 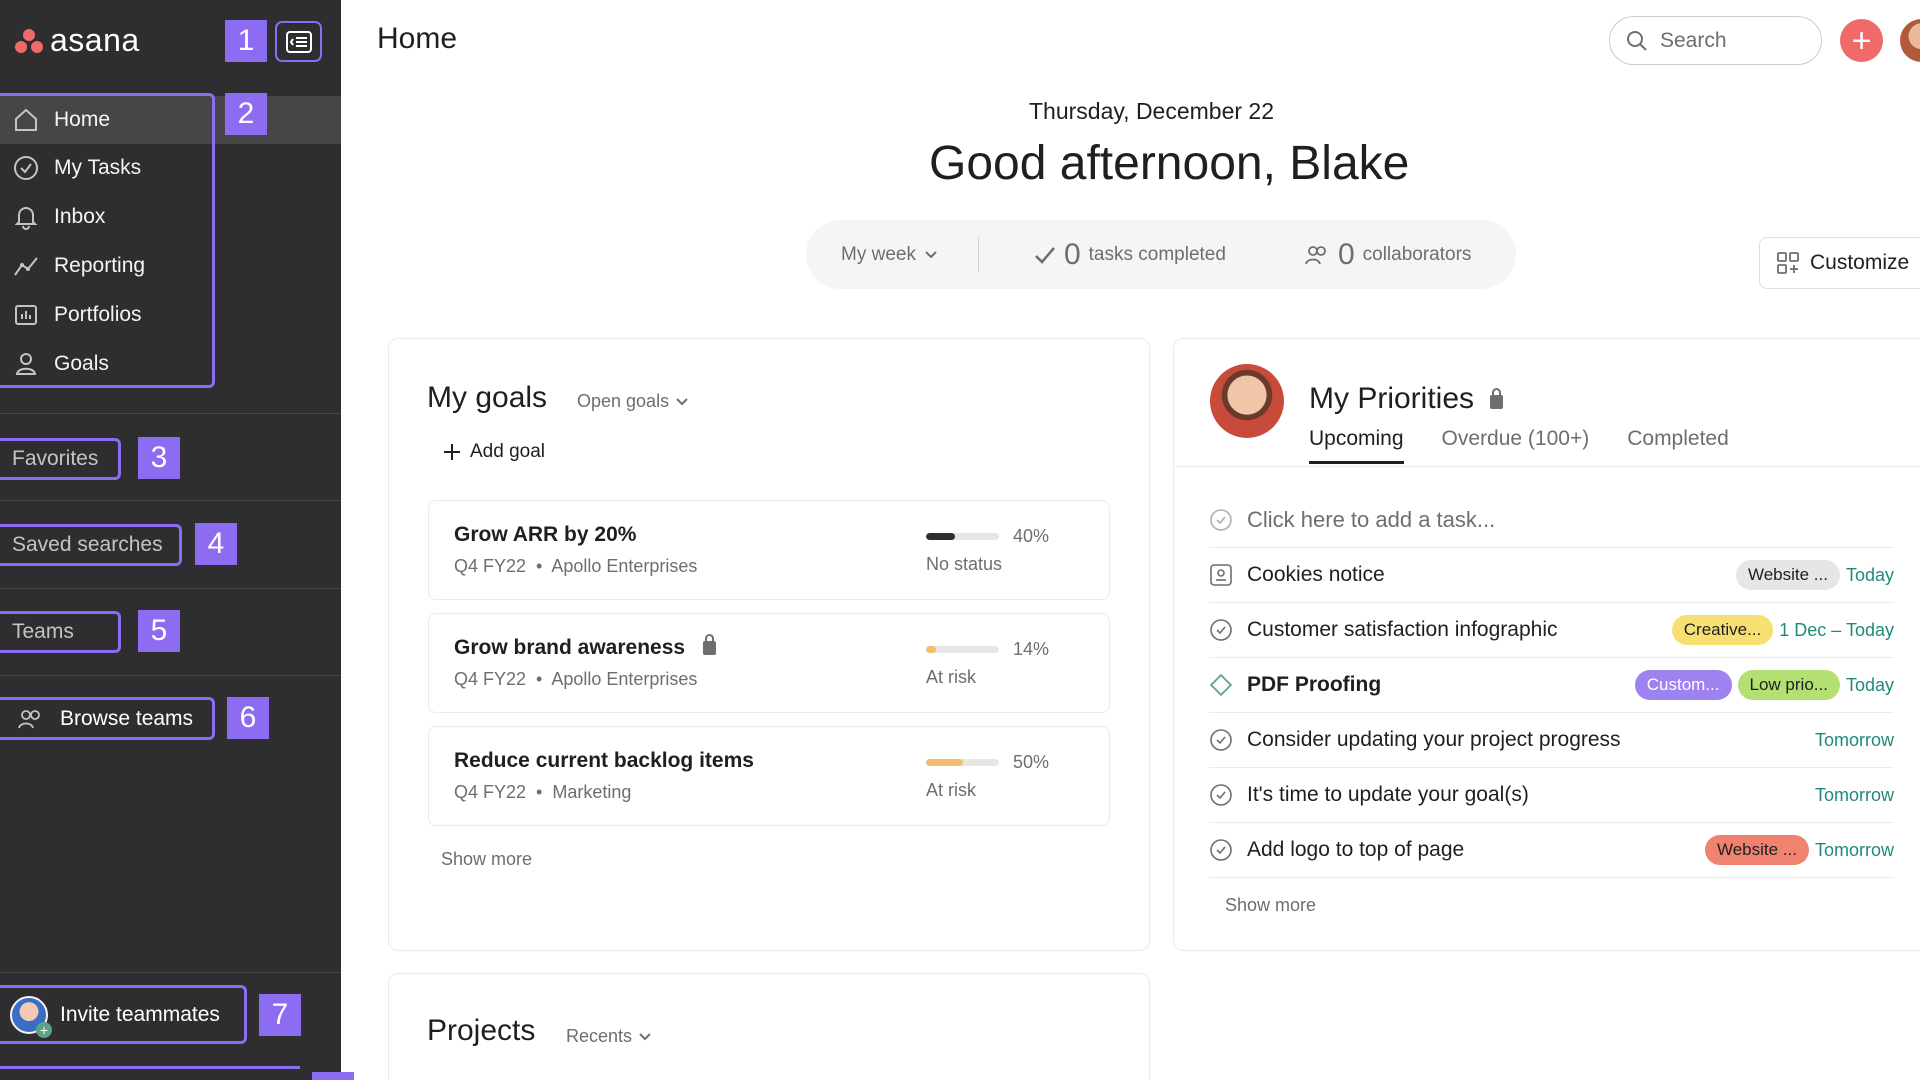 I want to click on task-name: Consider updating your project progress, so click(x=1434, y=739).